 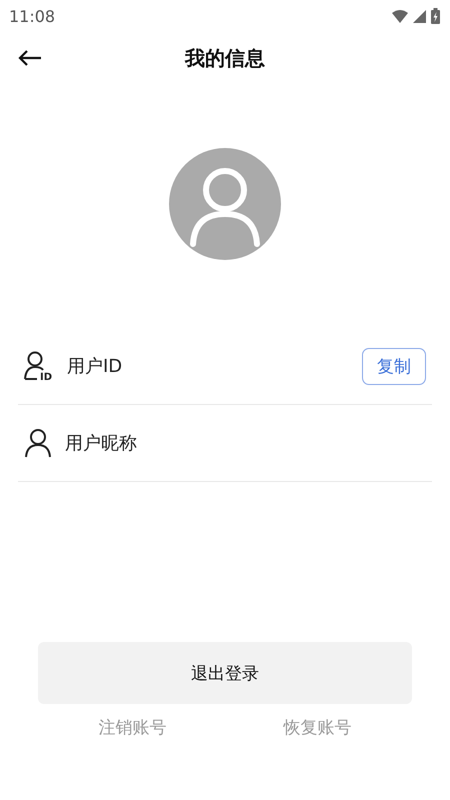 I want to click on battery-icon, so click(x=435, y=16).